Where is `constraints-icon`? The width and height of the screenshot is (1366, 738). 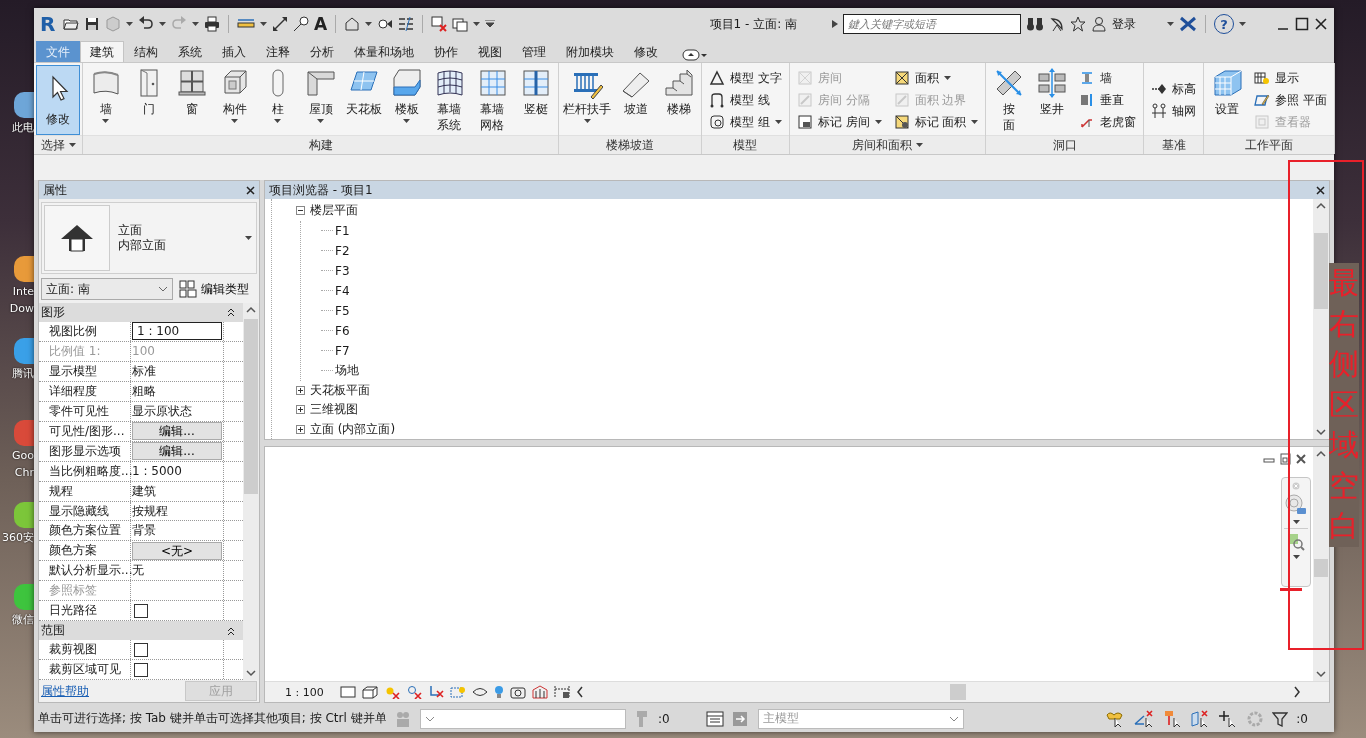 constraints-icon is located at coordinates (561, 692).